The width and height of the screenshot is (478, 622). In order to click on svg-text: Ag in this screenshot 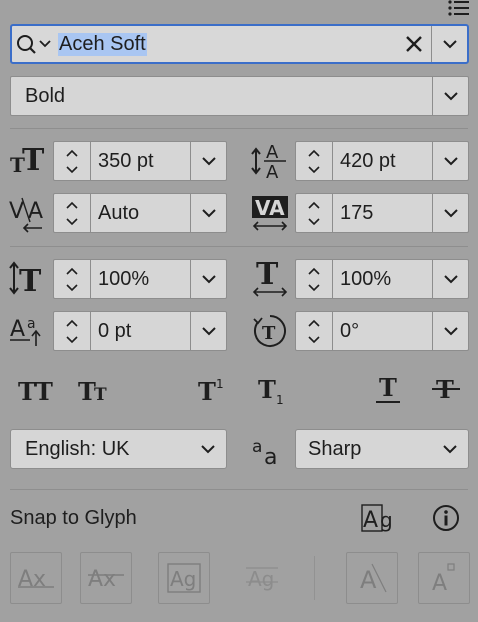, I will do `click(261, 579)`.